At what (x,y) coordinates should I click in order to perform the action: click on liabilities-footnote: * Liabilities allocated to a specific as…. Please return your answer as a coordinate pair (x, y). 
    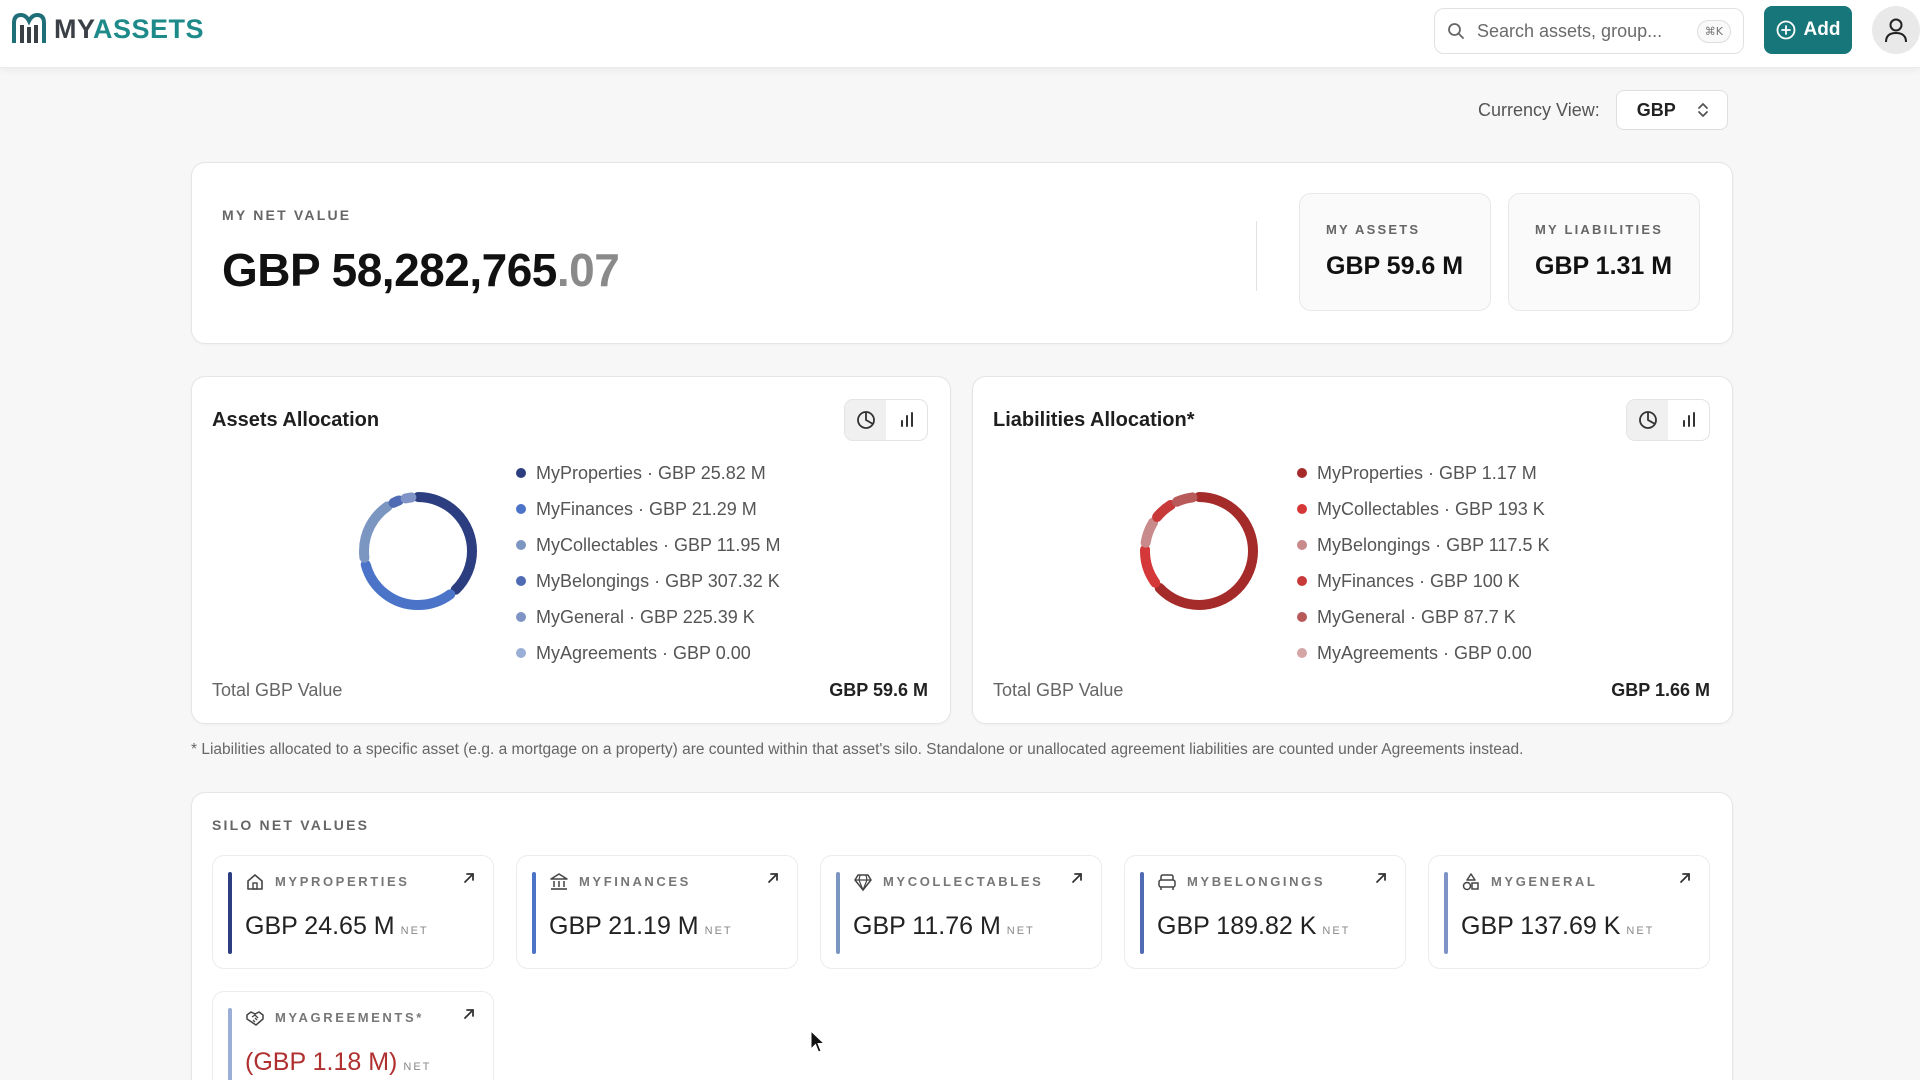
    Looking at the image, I should click on (857, 749).